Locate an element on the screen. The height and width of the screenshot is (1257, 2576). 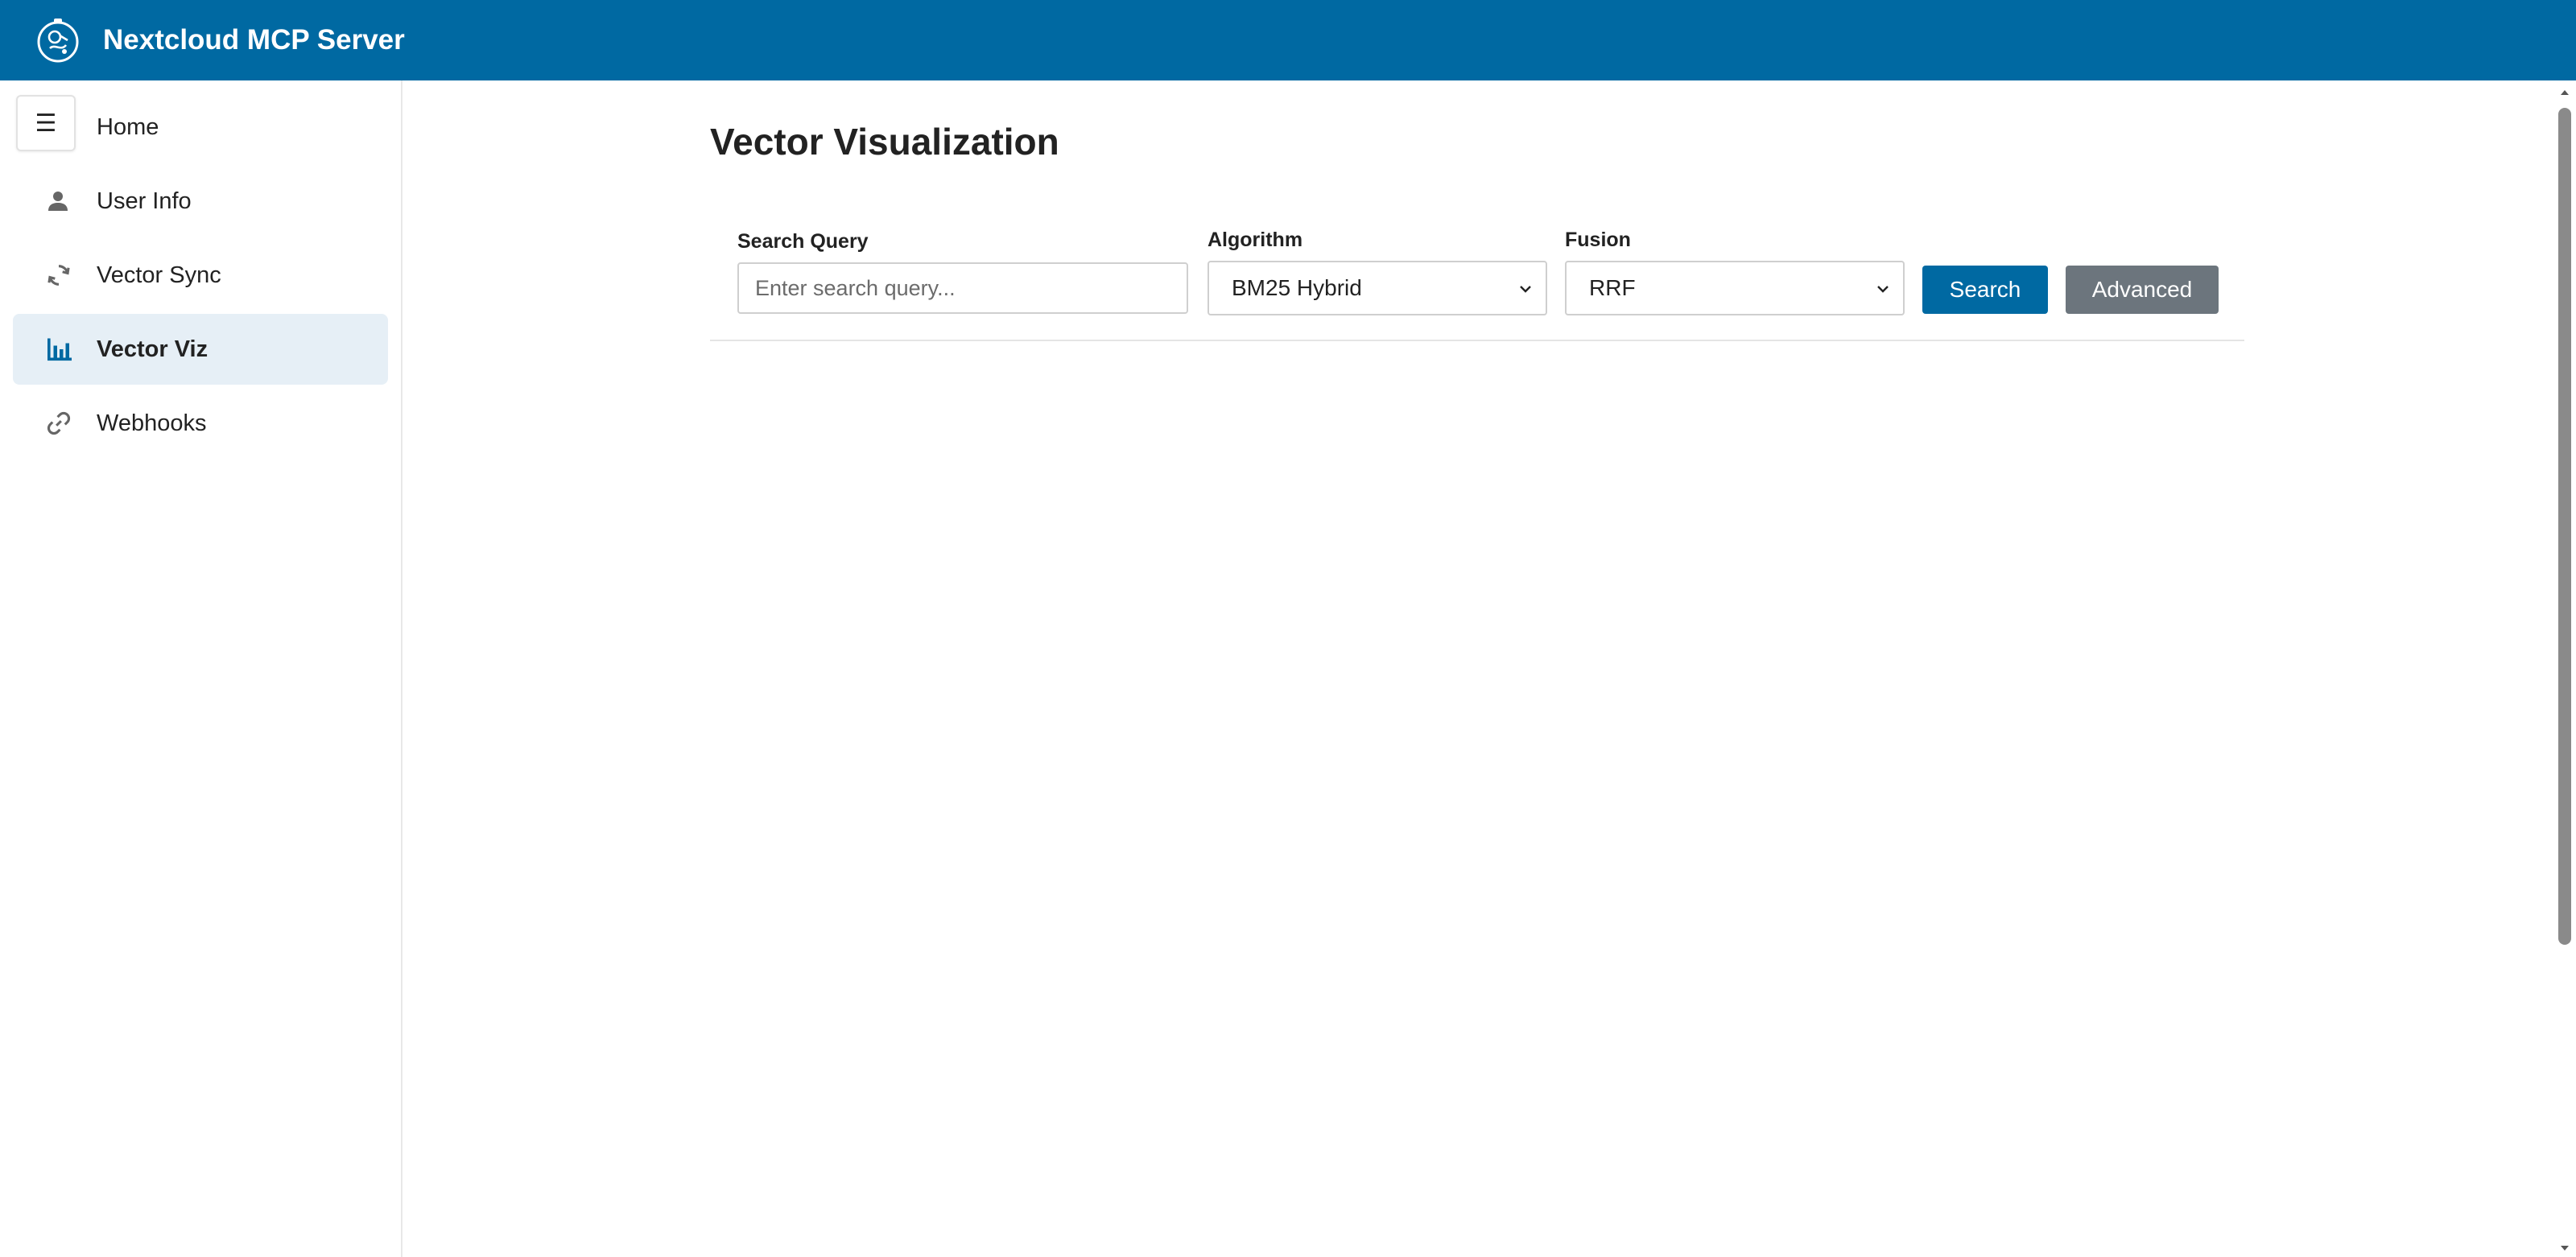
scrollbar-thumb is located at coordinates (2564, 527).